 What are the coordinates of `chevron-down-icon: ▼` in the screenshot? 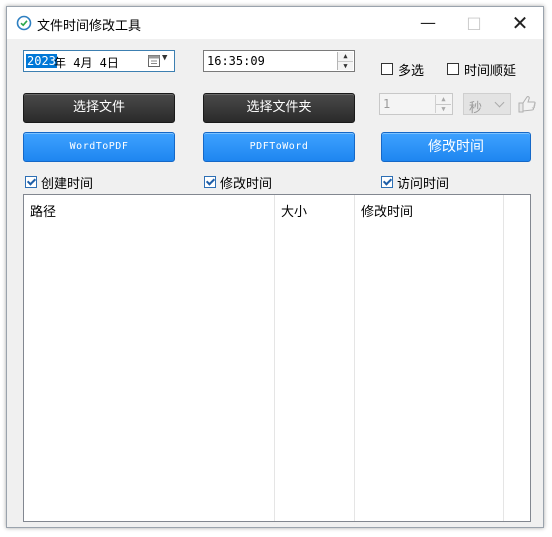 It's located at (164, 58).